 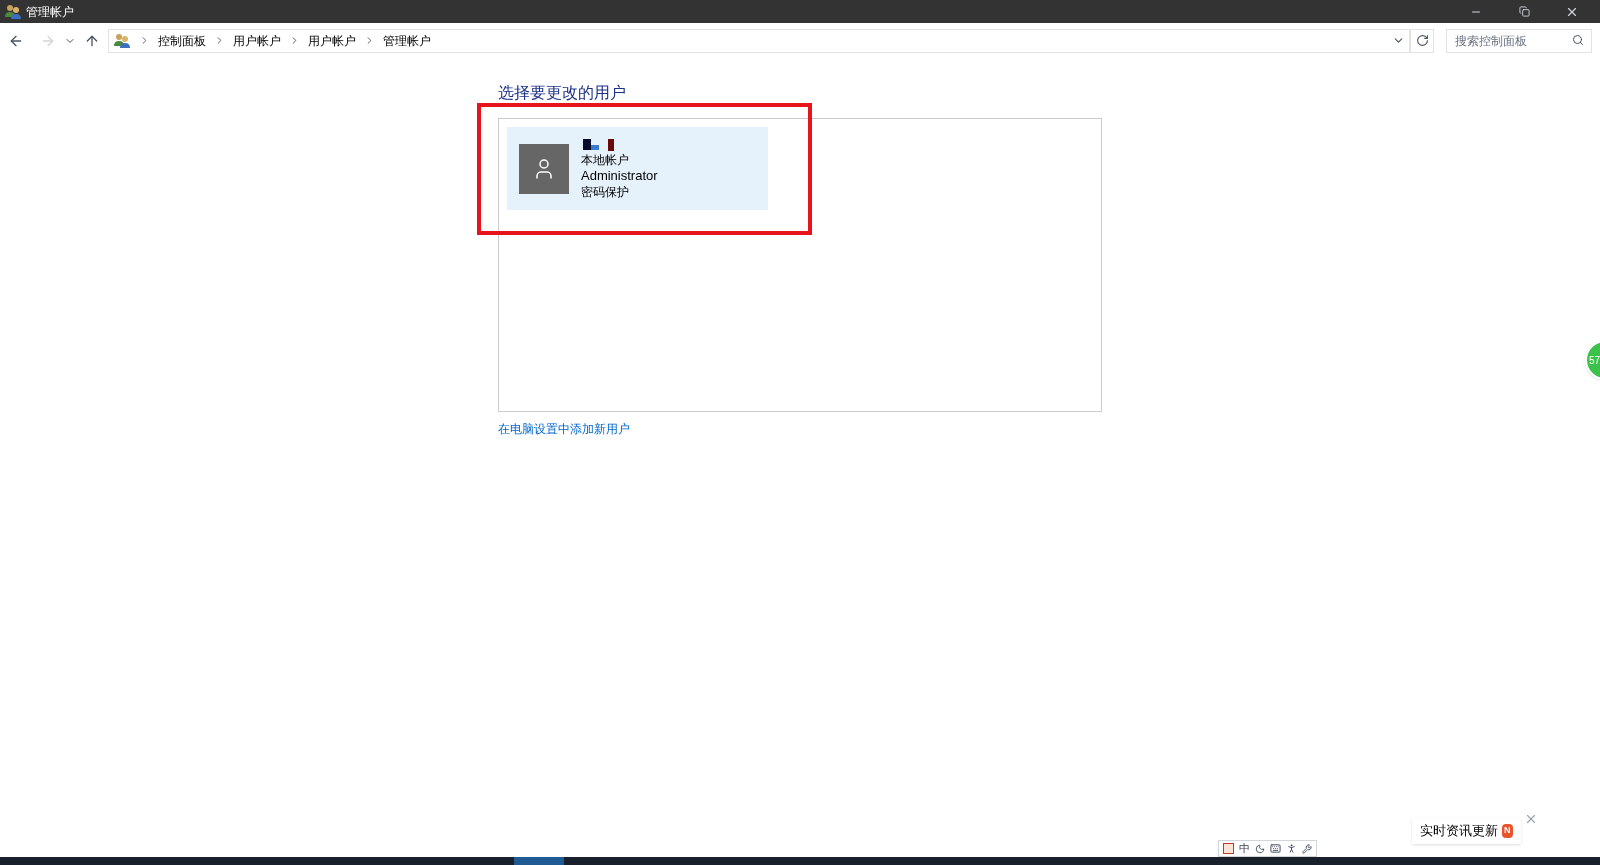 I want to click on page-heading: 选择要更改的用户, so click(x=562, y=93).